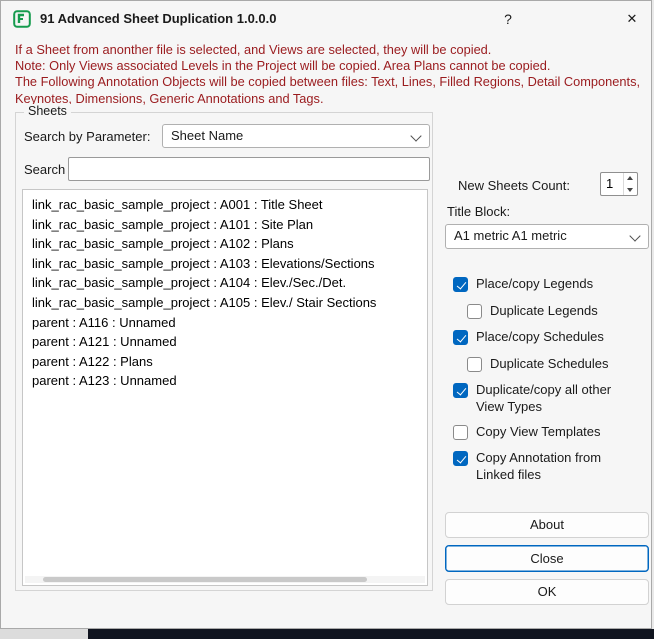  Describe the element at coordinates (619, 184) in the screenshot. I see `new-sheets-count-stepper: 1` at that location.